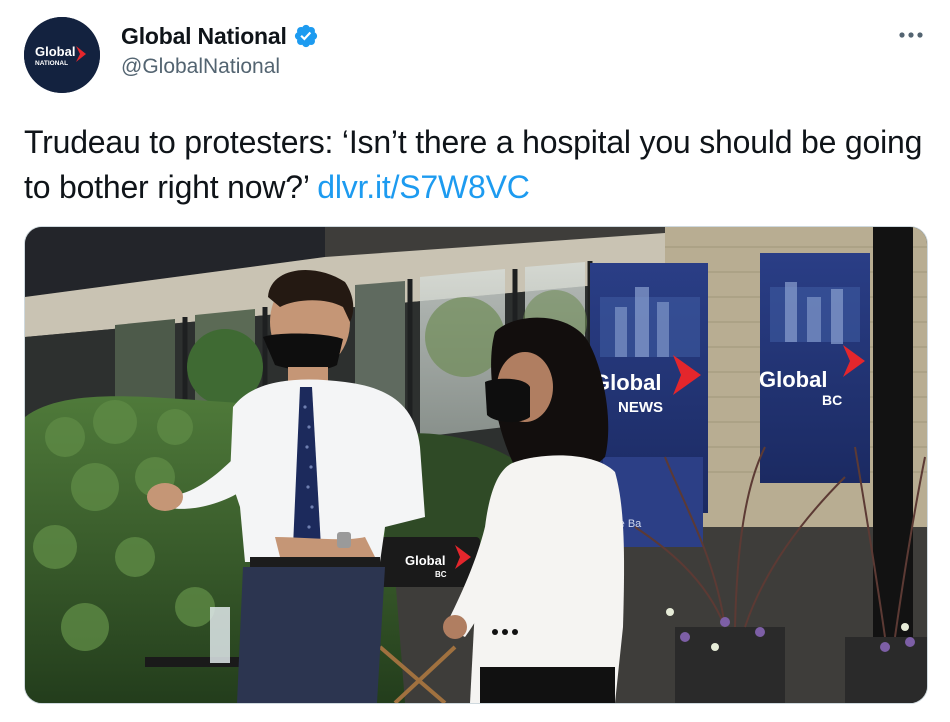  Describe the element at coordinates (640, 407) in the screenshot. I see `sign-left-subtitle: NEWS` at that location.